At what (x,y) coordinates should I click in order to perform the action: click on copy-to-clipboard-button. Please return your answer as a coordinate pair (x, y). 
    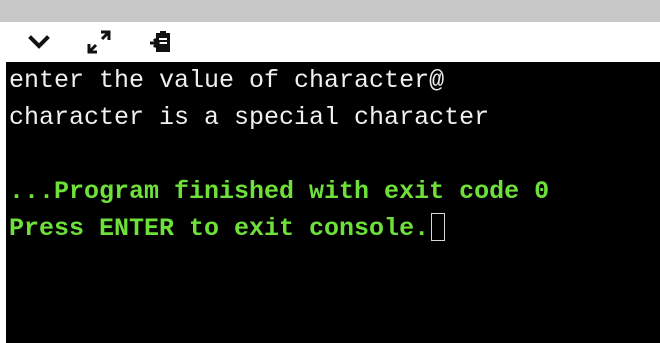
    Looking at the image, I should click on (161, 42).